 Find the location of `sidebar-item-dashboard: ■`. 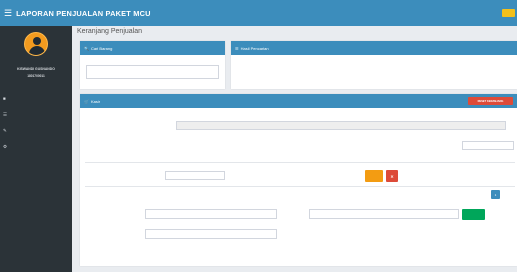

sidebar-item-dashboard: ■ is located at coordinates (6, 98).